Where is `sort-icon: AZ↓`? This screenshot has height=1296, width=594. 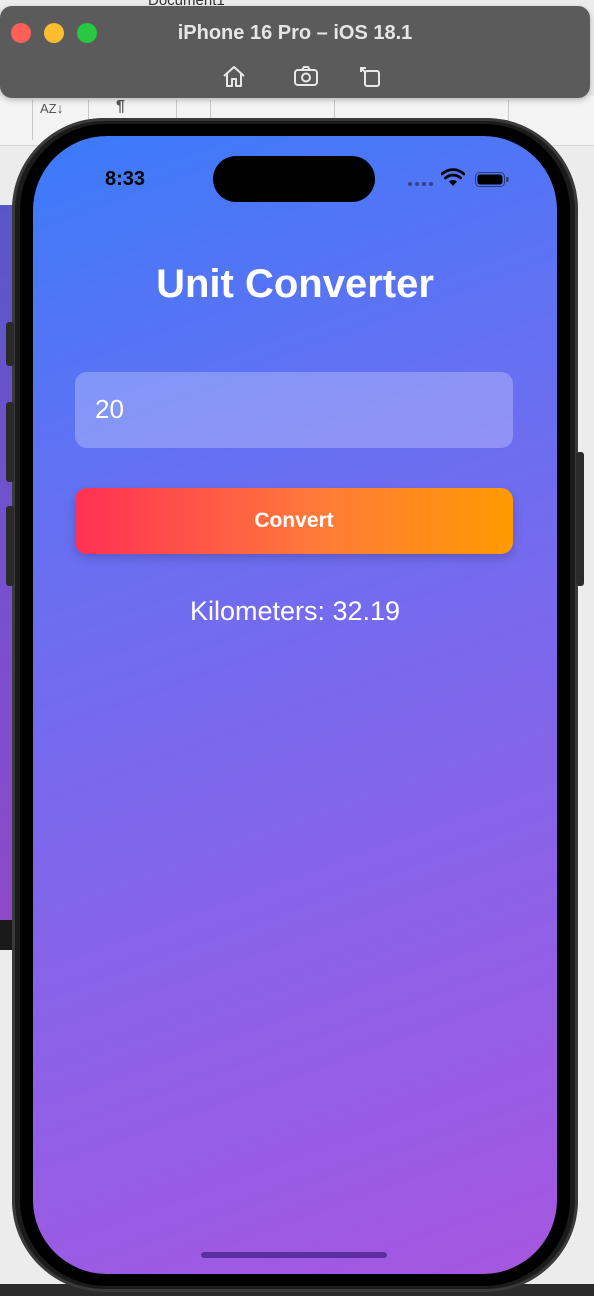 sort-icon: AZ↓ is located at coordinates (52, 108).